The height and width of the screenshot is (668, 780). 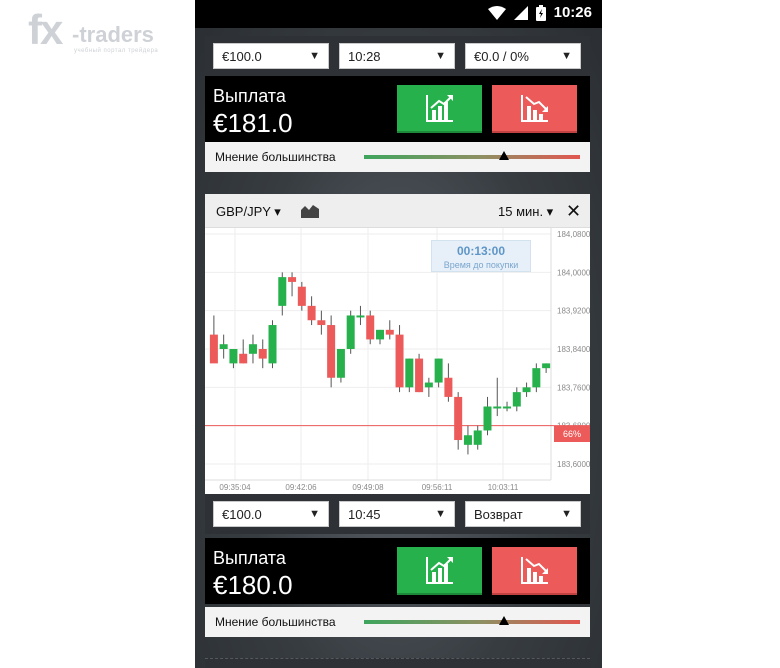 I want to click on x-tick-label: 09:35:04, so click(x=235, y=487).